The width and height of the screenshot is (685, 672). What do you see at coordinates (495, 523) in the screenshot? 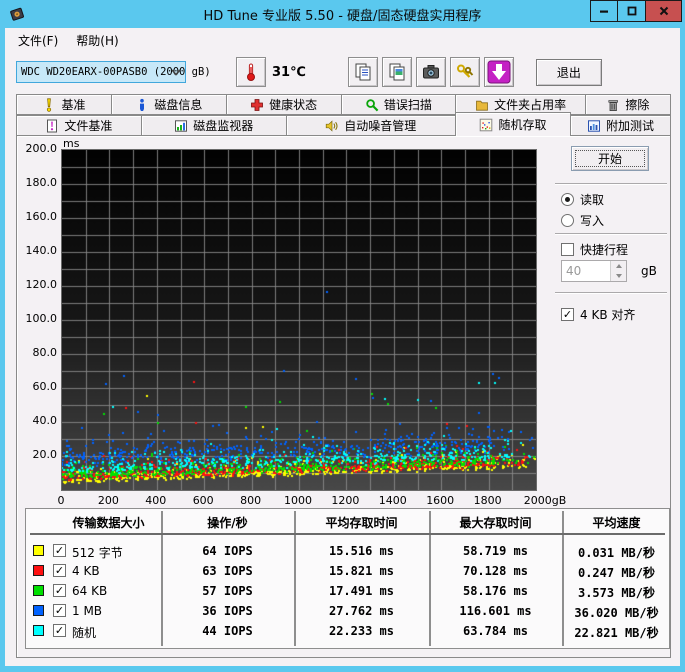
I see `col-header-max: 最大存取时间` at bounding box center [495, 523].